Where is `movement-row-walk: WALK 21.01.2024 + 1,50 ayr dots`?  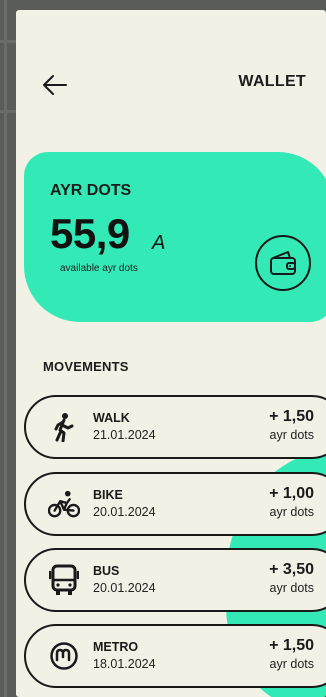 movement-row-walk: WALK 21.01.2024 + 1,50 ayr dots is located at coordinates (175, 427).